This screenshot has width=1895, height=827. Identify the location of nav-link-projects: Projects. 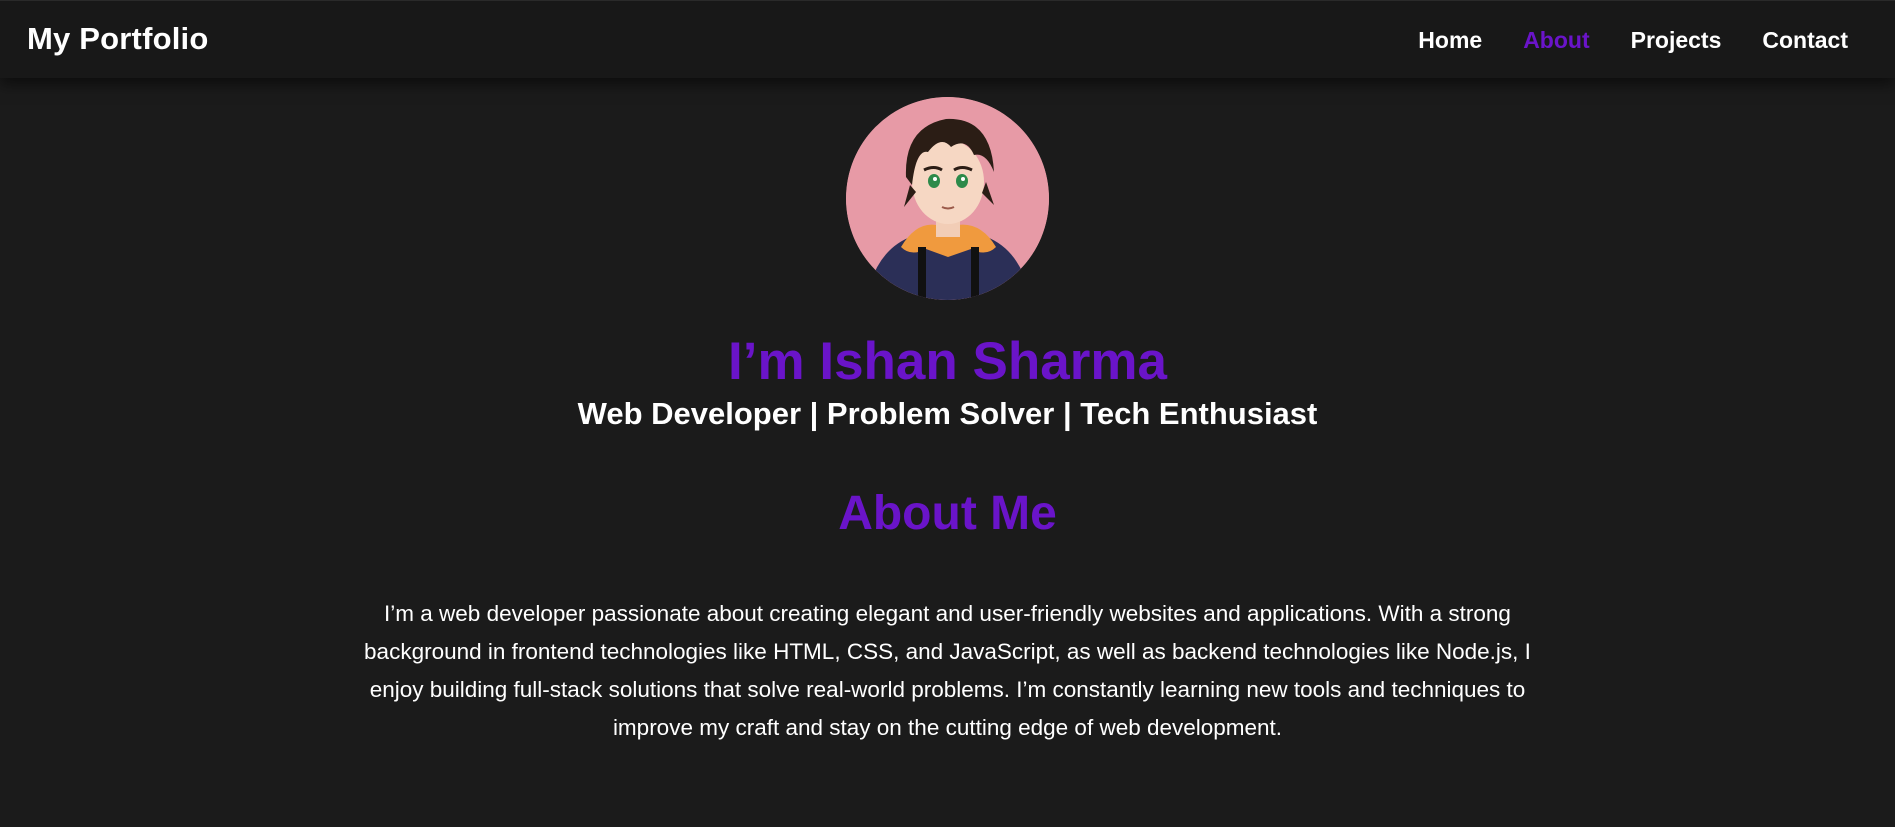
(1676, 40).